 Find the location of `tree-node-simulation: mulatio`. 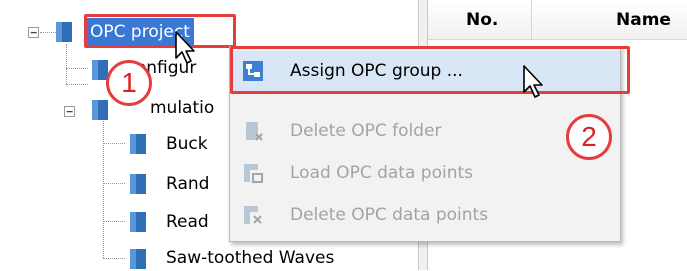

tree-node-simulation: mulatio is located at coordinates (182, 108).